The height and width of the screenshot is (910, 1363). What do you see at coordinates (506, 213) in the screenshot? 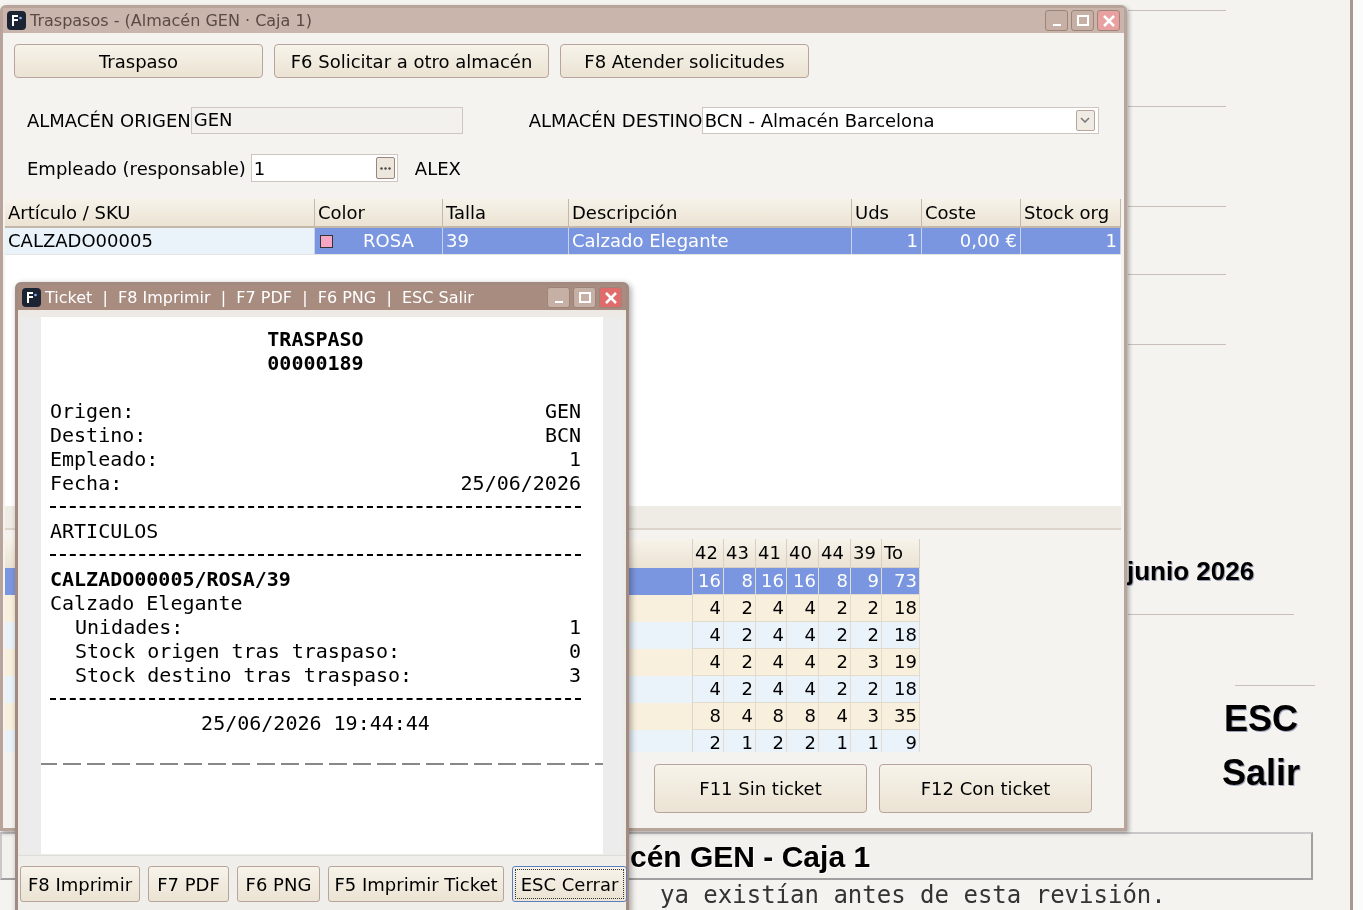
I see `column-header: Talla` at bounding box center [506, 213].